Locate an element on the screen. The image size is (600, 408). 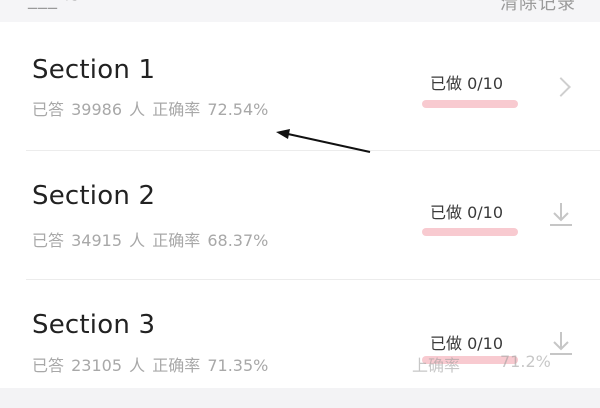
download-icon is located at coordinates (561, 214).